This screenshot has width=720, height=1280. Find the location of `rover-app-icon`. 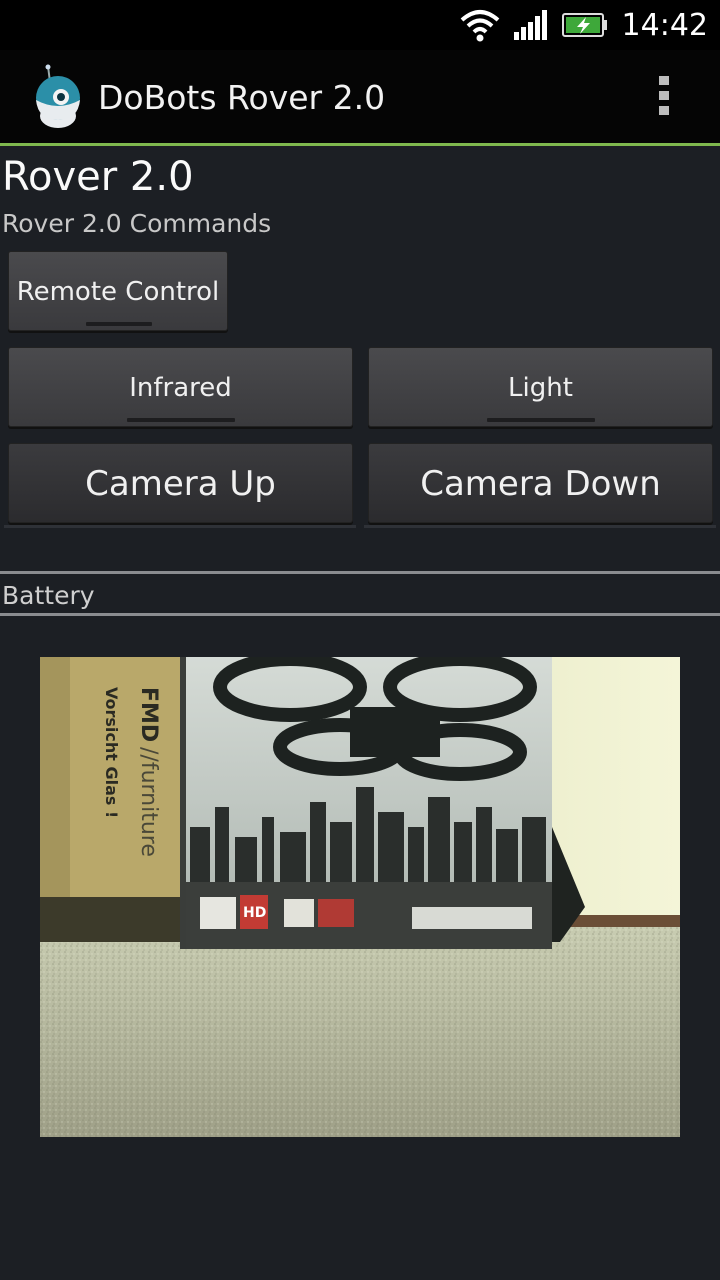

rover-app-icon is located at coordinates (58, 97).